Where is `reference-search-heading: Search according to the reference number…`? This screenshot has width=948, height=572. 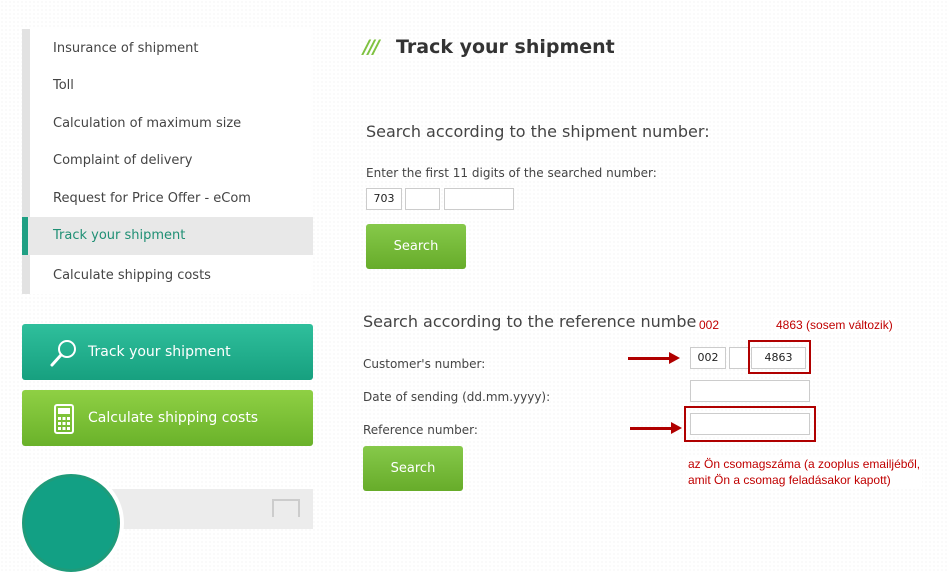
reference-search-heading: Search according to the reference number… is located at coordinates (536, 321).